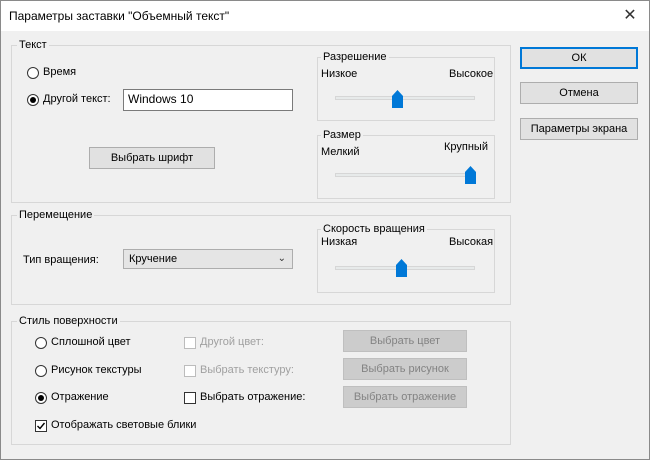 The width and height of the screenshot is (650, 460). What do you see at coordinates (56, 215) in the screenshot?
I see `motion-group-label: Перемещение` at bounding box center [56, 215].